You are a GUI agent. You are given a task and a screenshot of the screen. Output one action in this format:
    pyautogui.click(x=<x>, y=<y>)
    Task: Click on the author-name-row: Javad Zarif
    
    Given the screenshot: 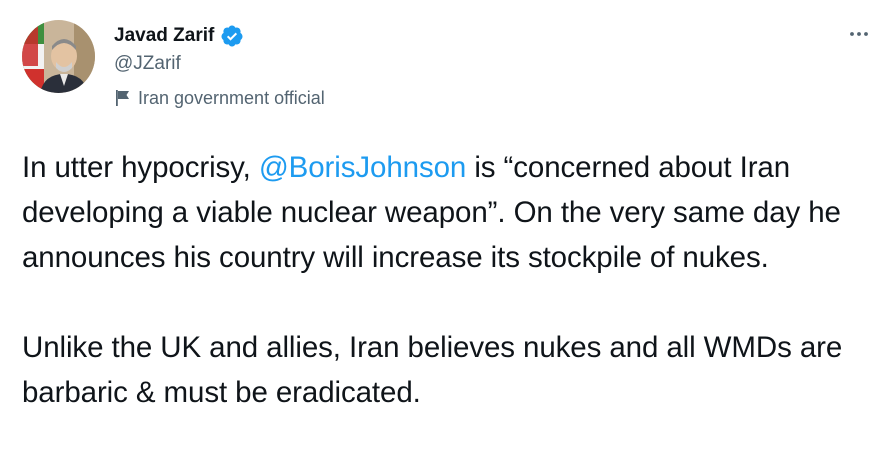 What is the action you would take?
    pyautogui.click(x=179, y=36)
    